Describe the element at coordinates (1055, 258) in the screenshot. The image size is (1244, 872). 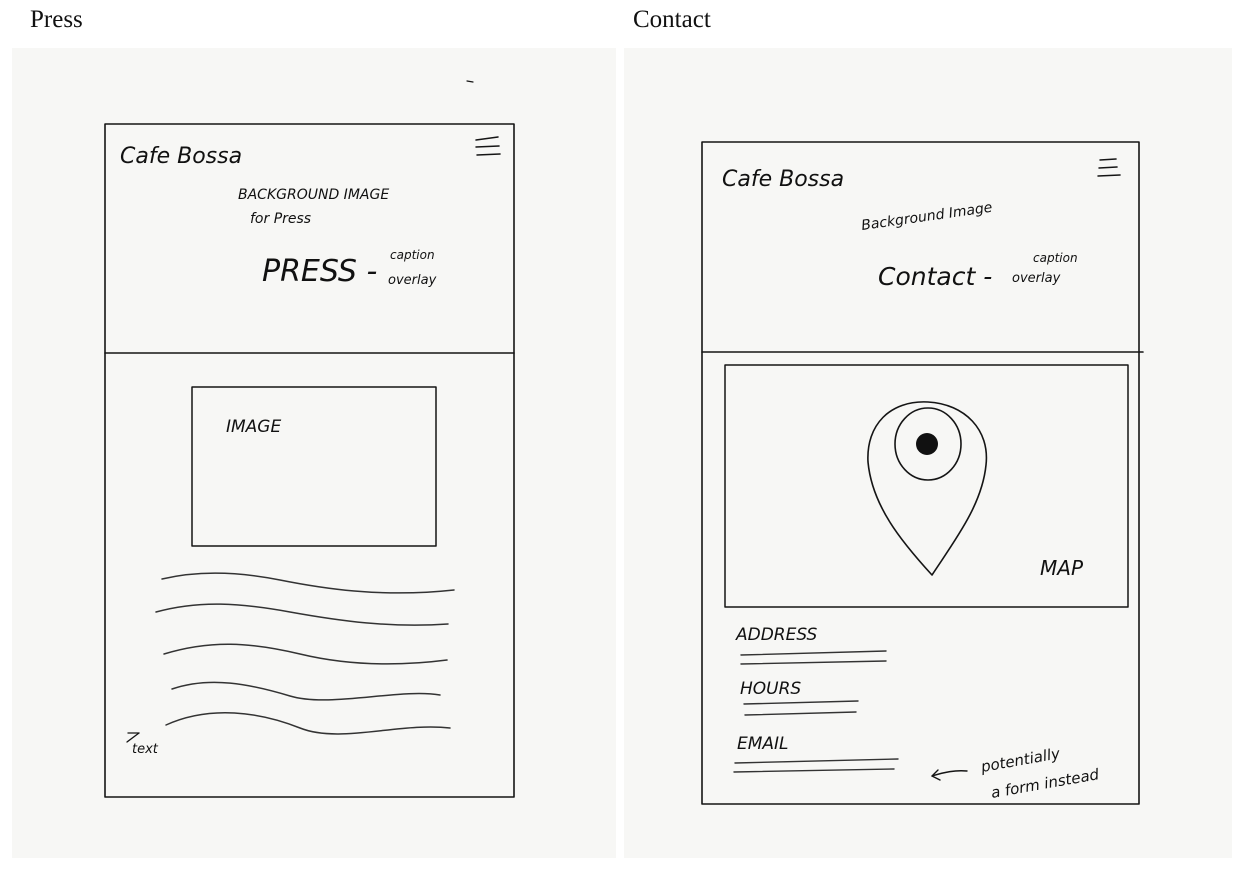
I see `contact-caption-note-1: caption` at that location.